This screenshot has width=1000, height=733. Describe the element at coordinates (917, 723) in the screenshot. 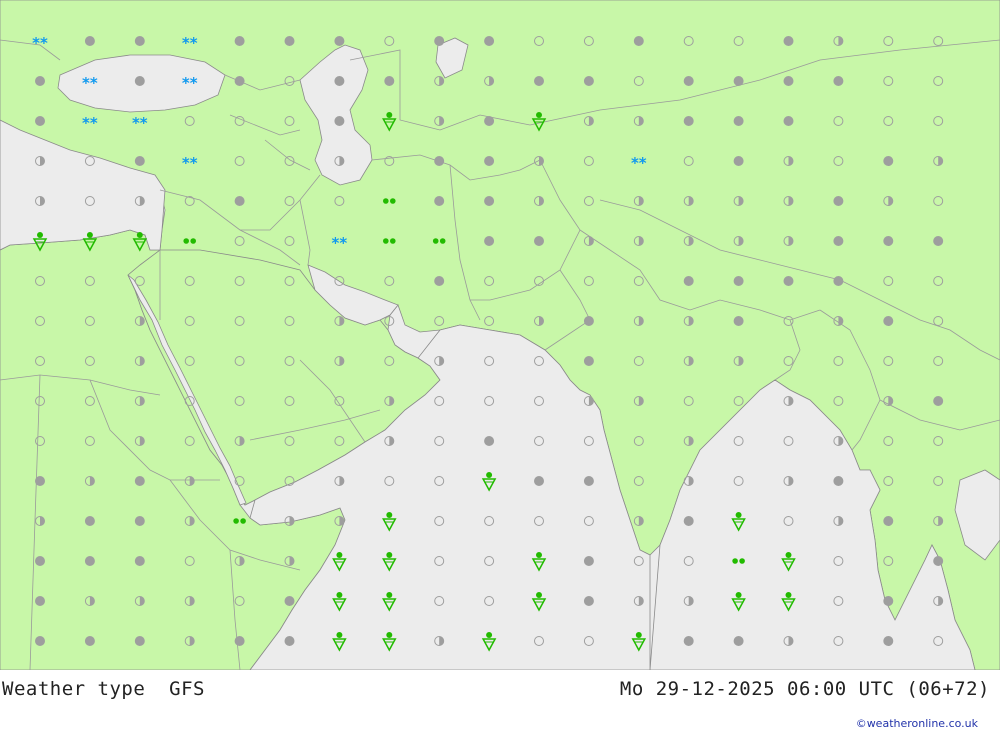

I see `credit-link: ©weatheronline.co.uk` at that location.